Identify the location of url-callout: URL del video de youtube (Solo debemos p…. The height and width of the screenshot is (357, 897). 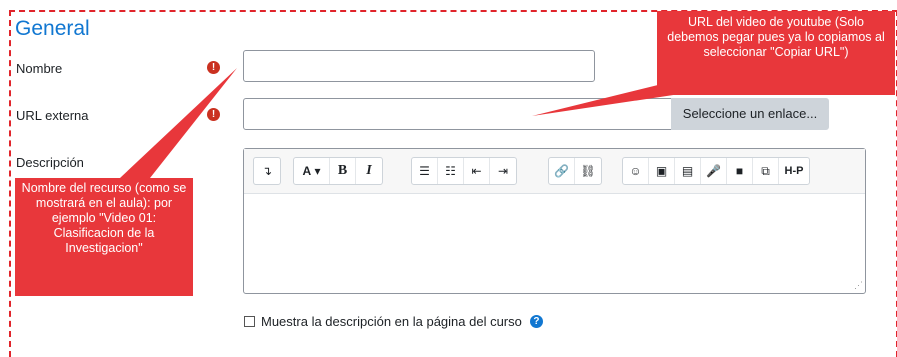
(776, 53).